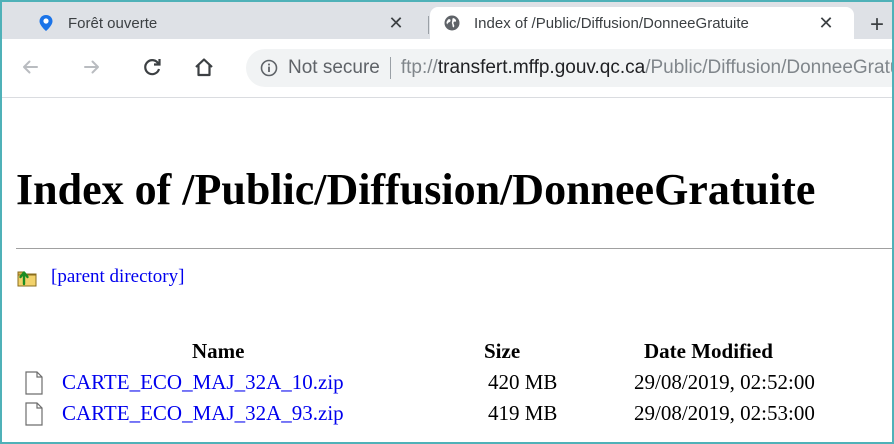  I want to click on file-date: 29/08/2019, 02:53:00, so click(724, 413).